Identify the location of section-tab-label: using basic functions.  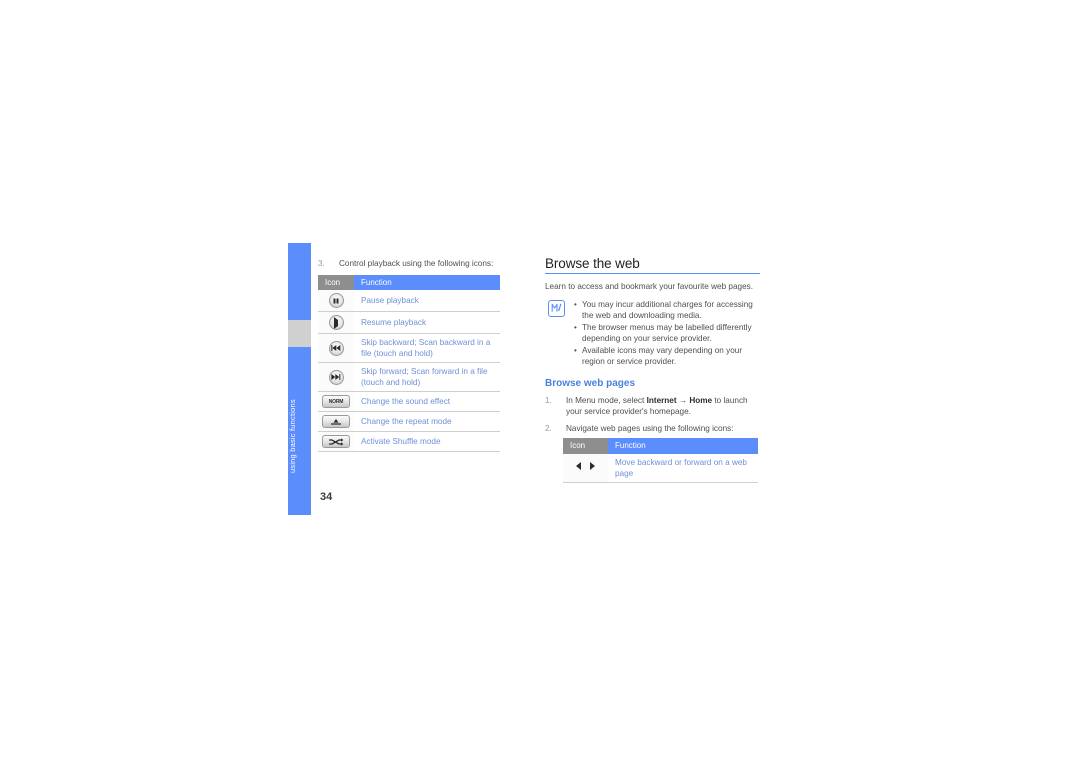
(292, 436).